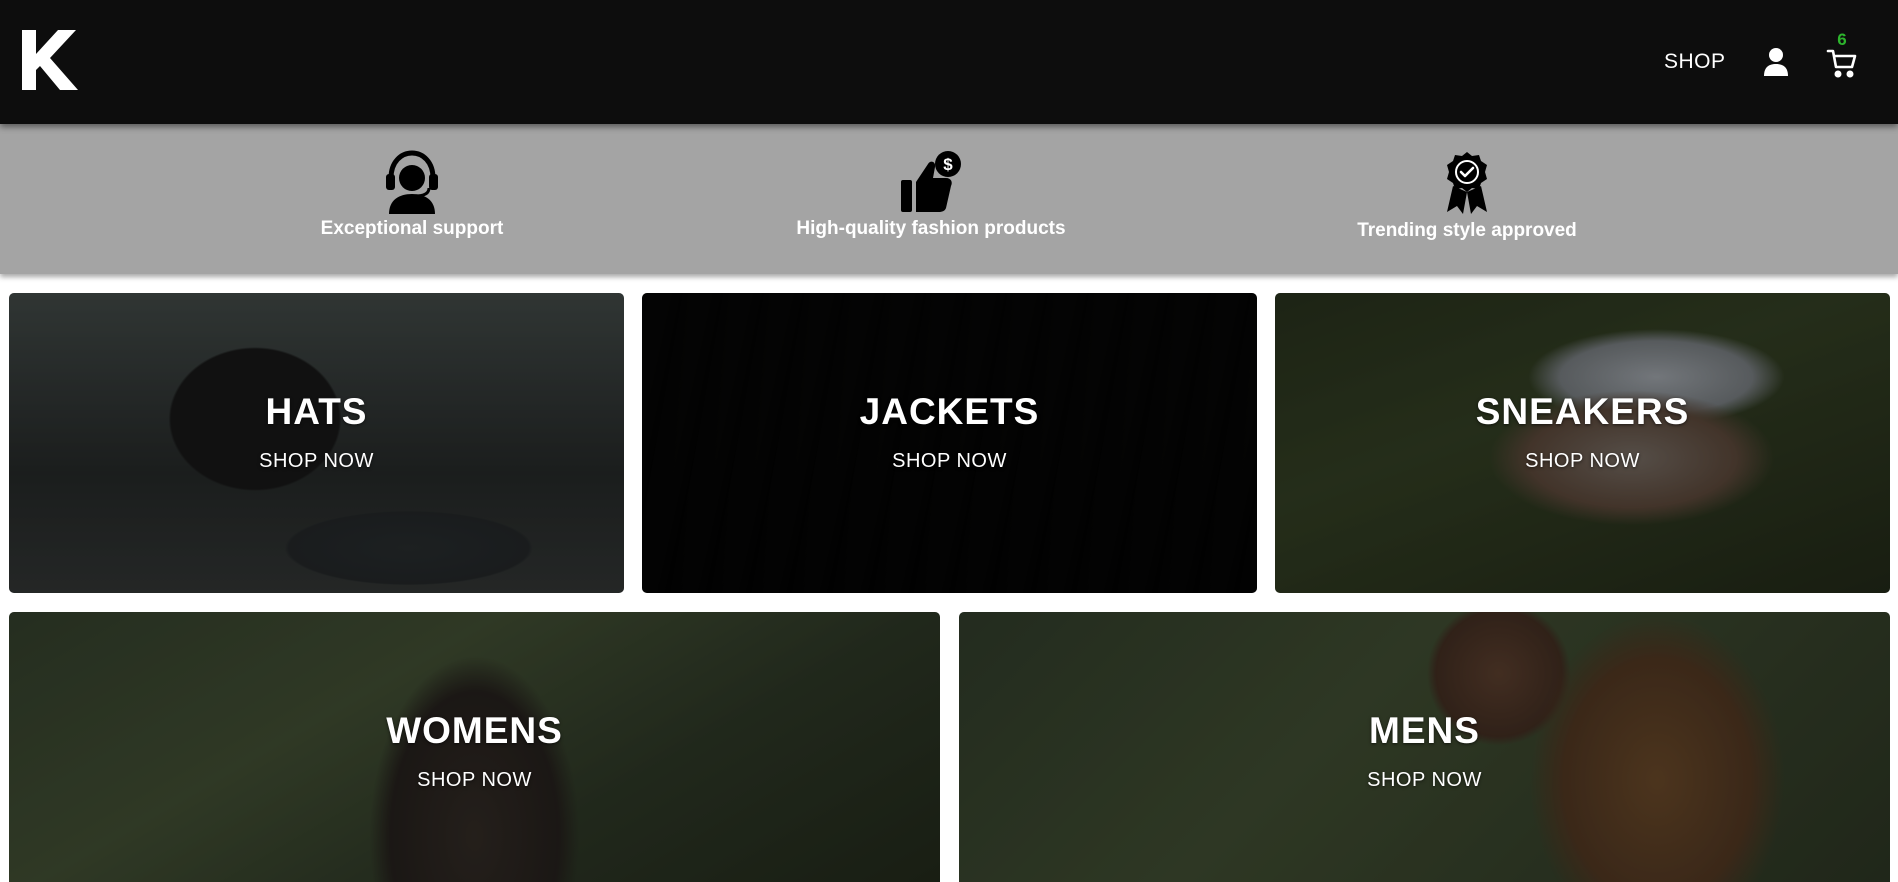 The width and height of the screenshot is (1898, 882). Describe the element at coordinates (1695, 62) in the screenshot. I see `nav-shop-link: SHOP` at that location.